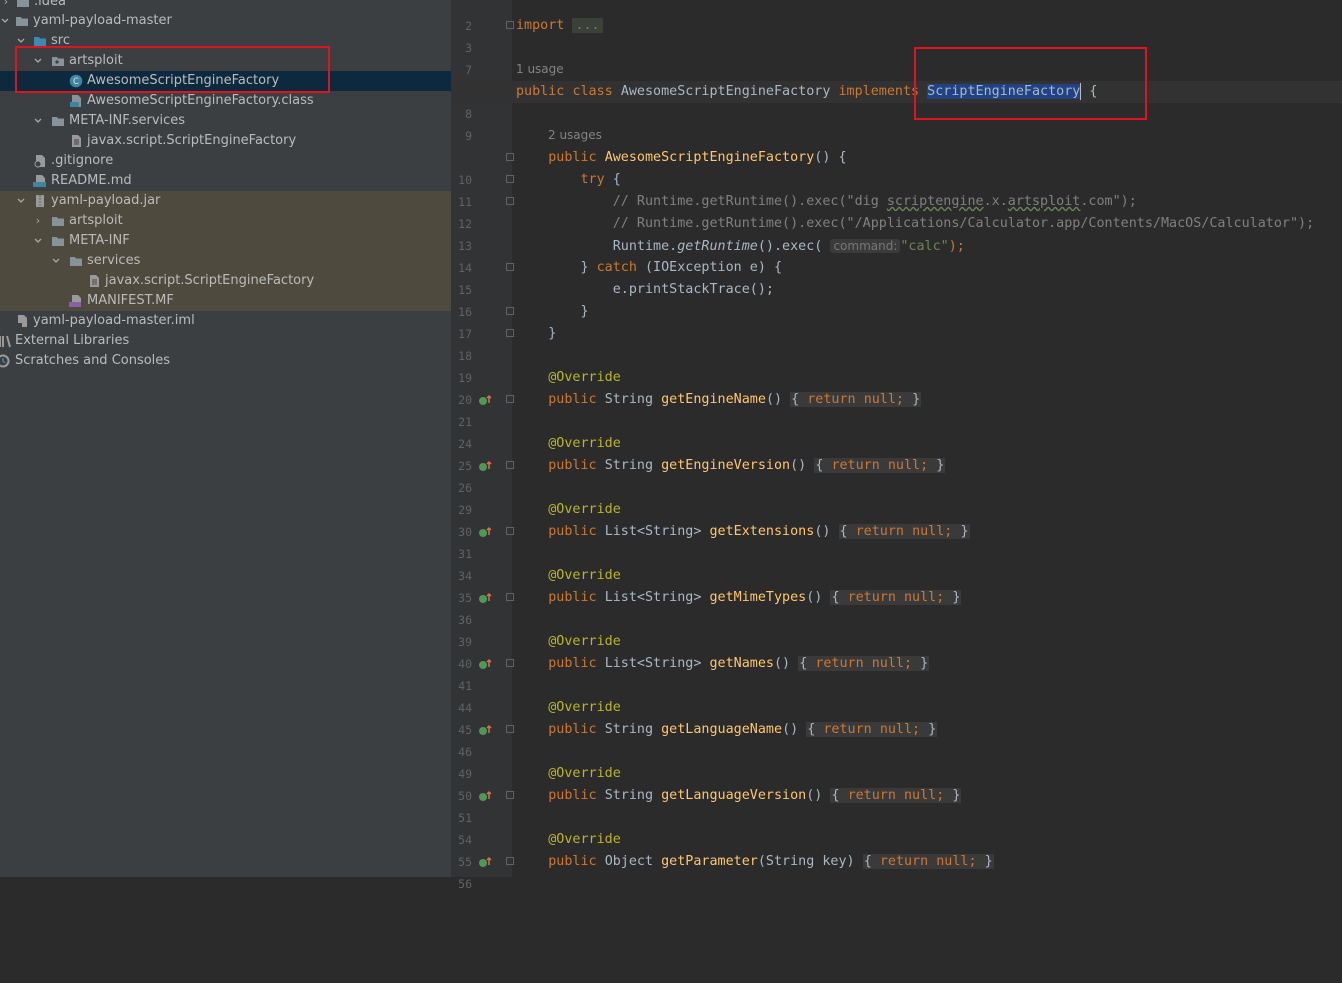 The width and height of the screenshot is (1342, 983). I want to click on code-line: 20 @Override, so click(897, 387).